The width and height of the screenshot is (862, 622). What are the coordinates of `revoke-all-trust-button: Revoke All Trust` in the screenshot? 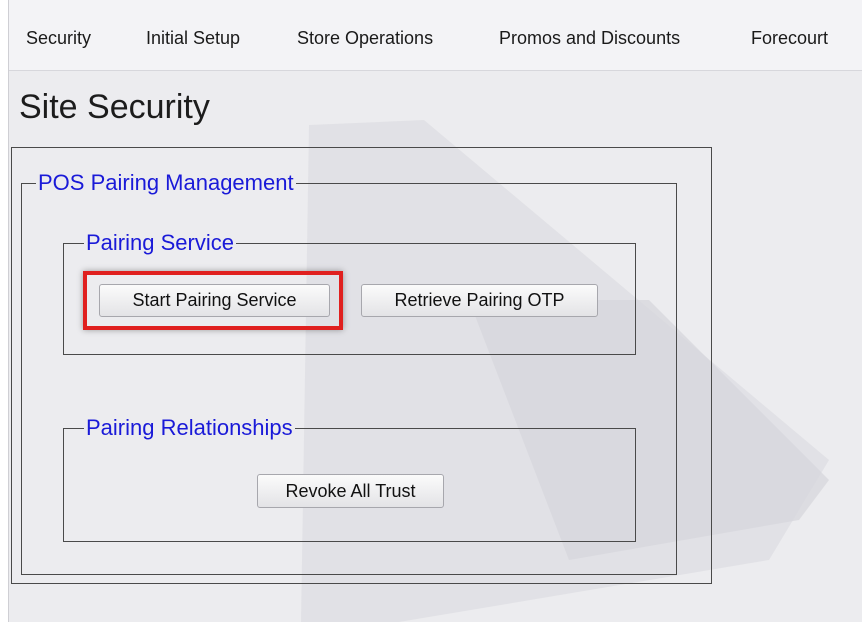 It's located at (350, 491).